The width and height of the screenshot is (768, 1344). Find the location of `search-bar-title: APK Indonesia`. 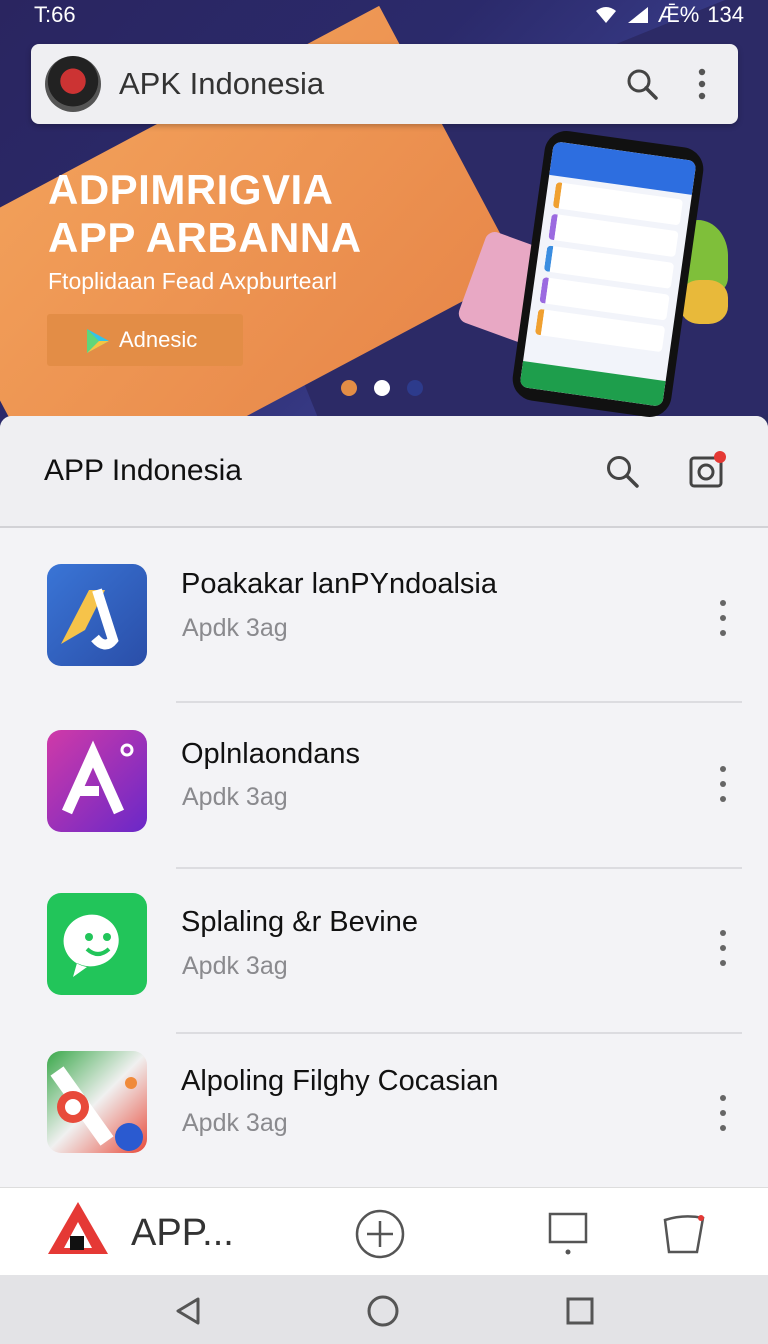

search-bar-title: APK Indonesia is located at coordinates (361, 84).